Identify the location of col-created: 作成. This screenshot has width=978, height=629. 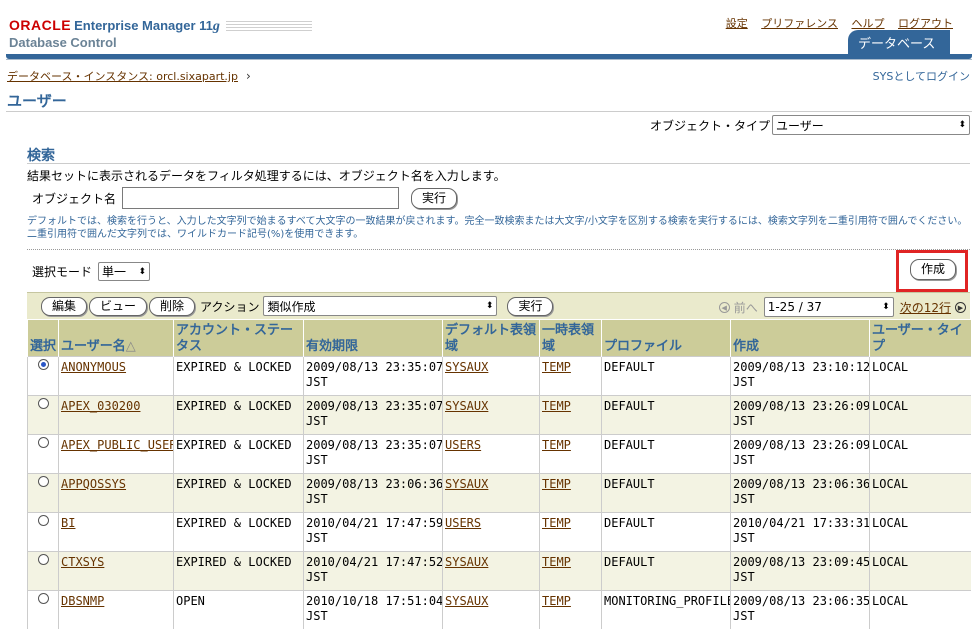
(800, 338).